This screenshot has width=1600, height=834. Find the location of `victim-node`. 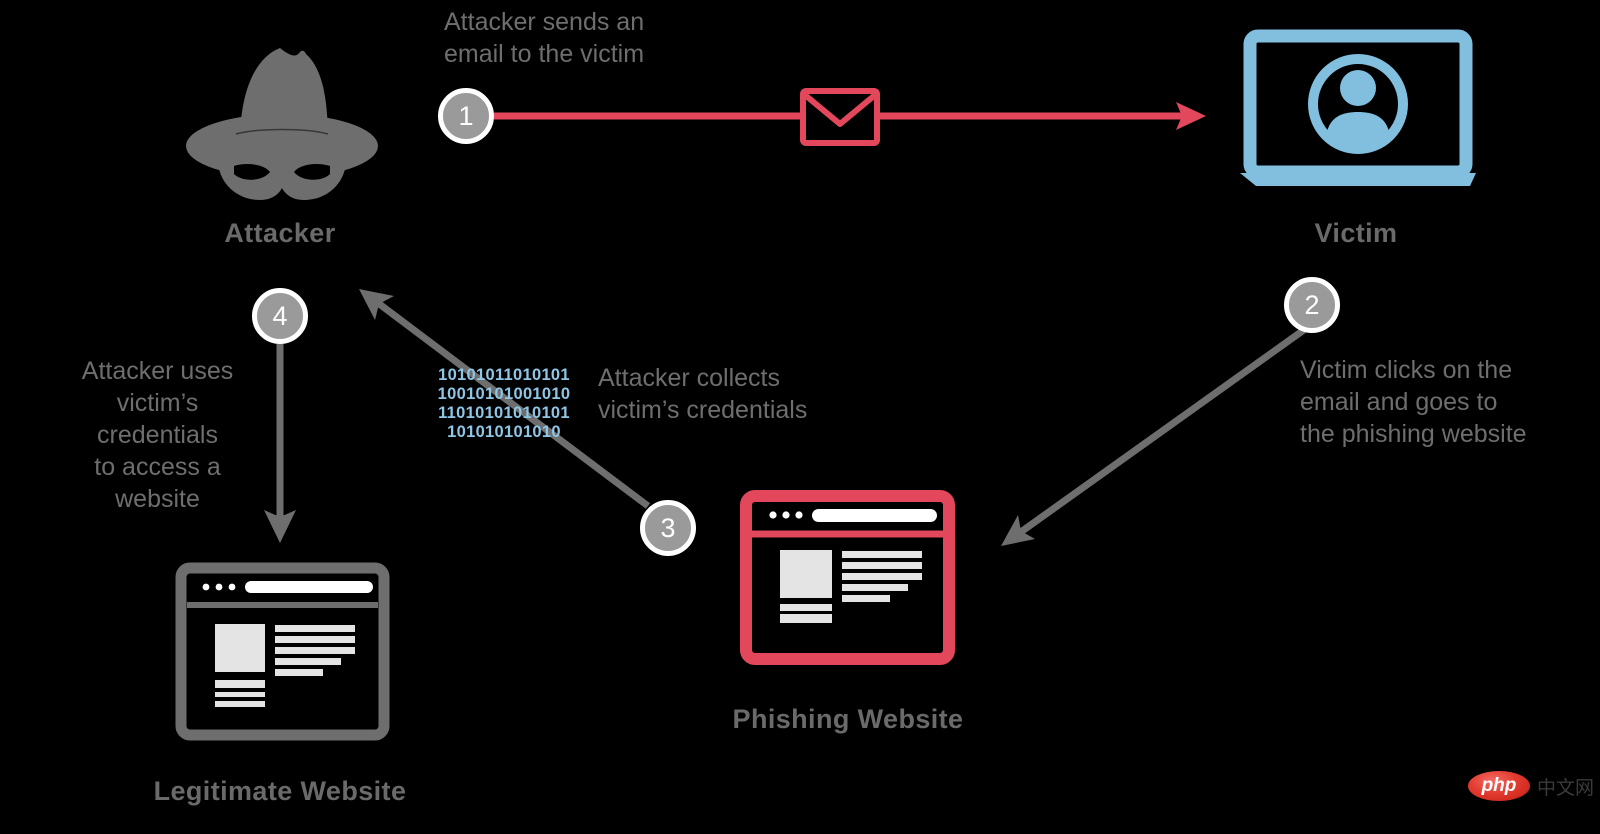

victim-node is located at coordinates (1358, 112).